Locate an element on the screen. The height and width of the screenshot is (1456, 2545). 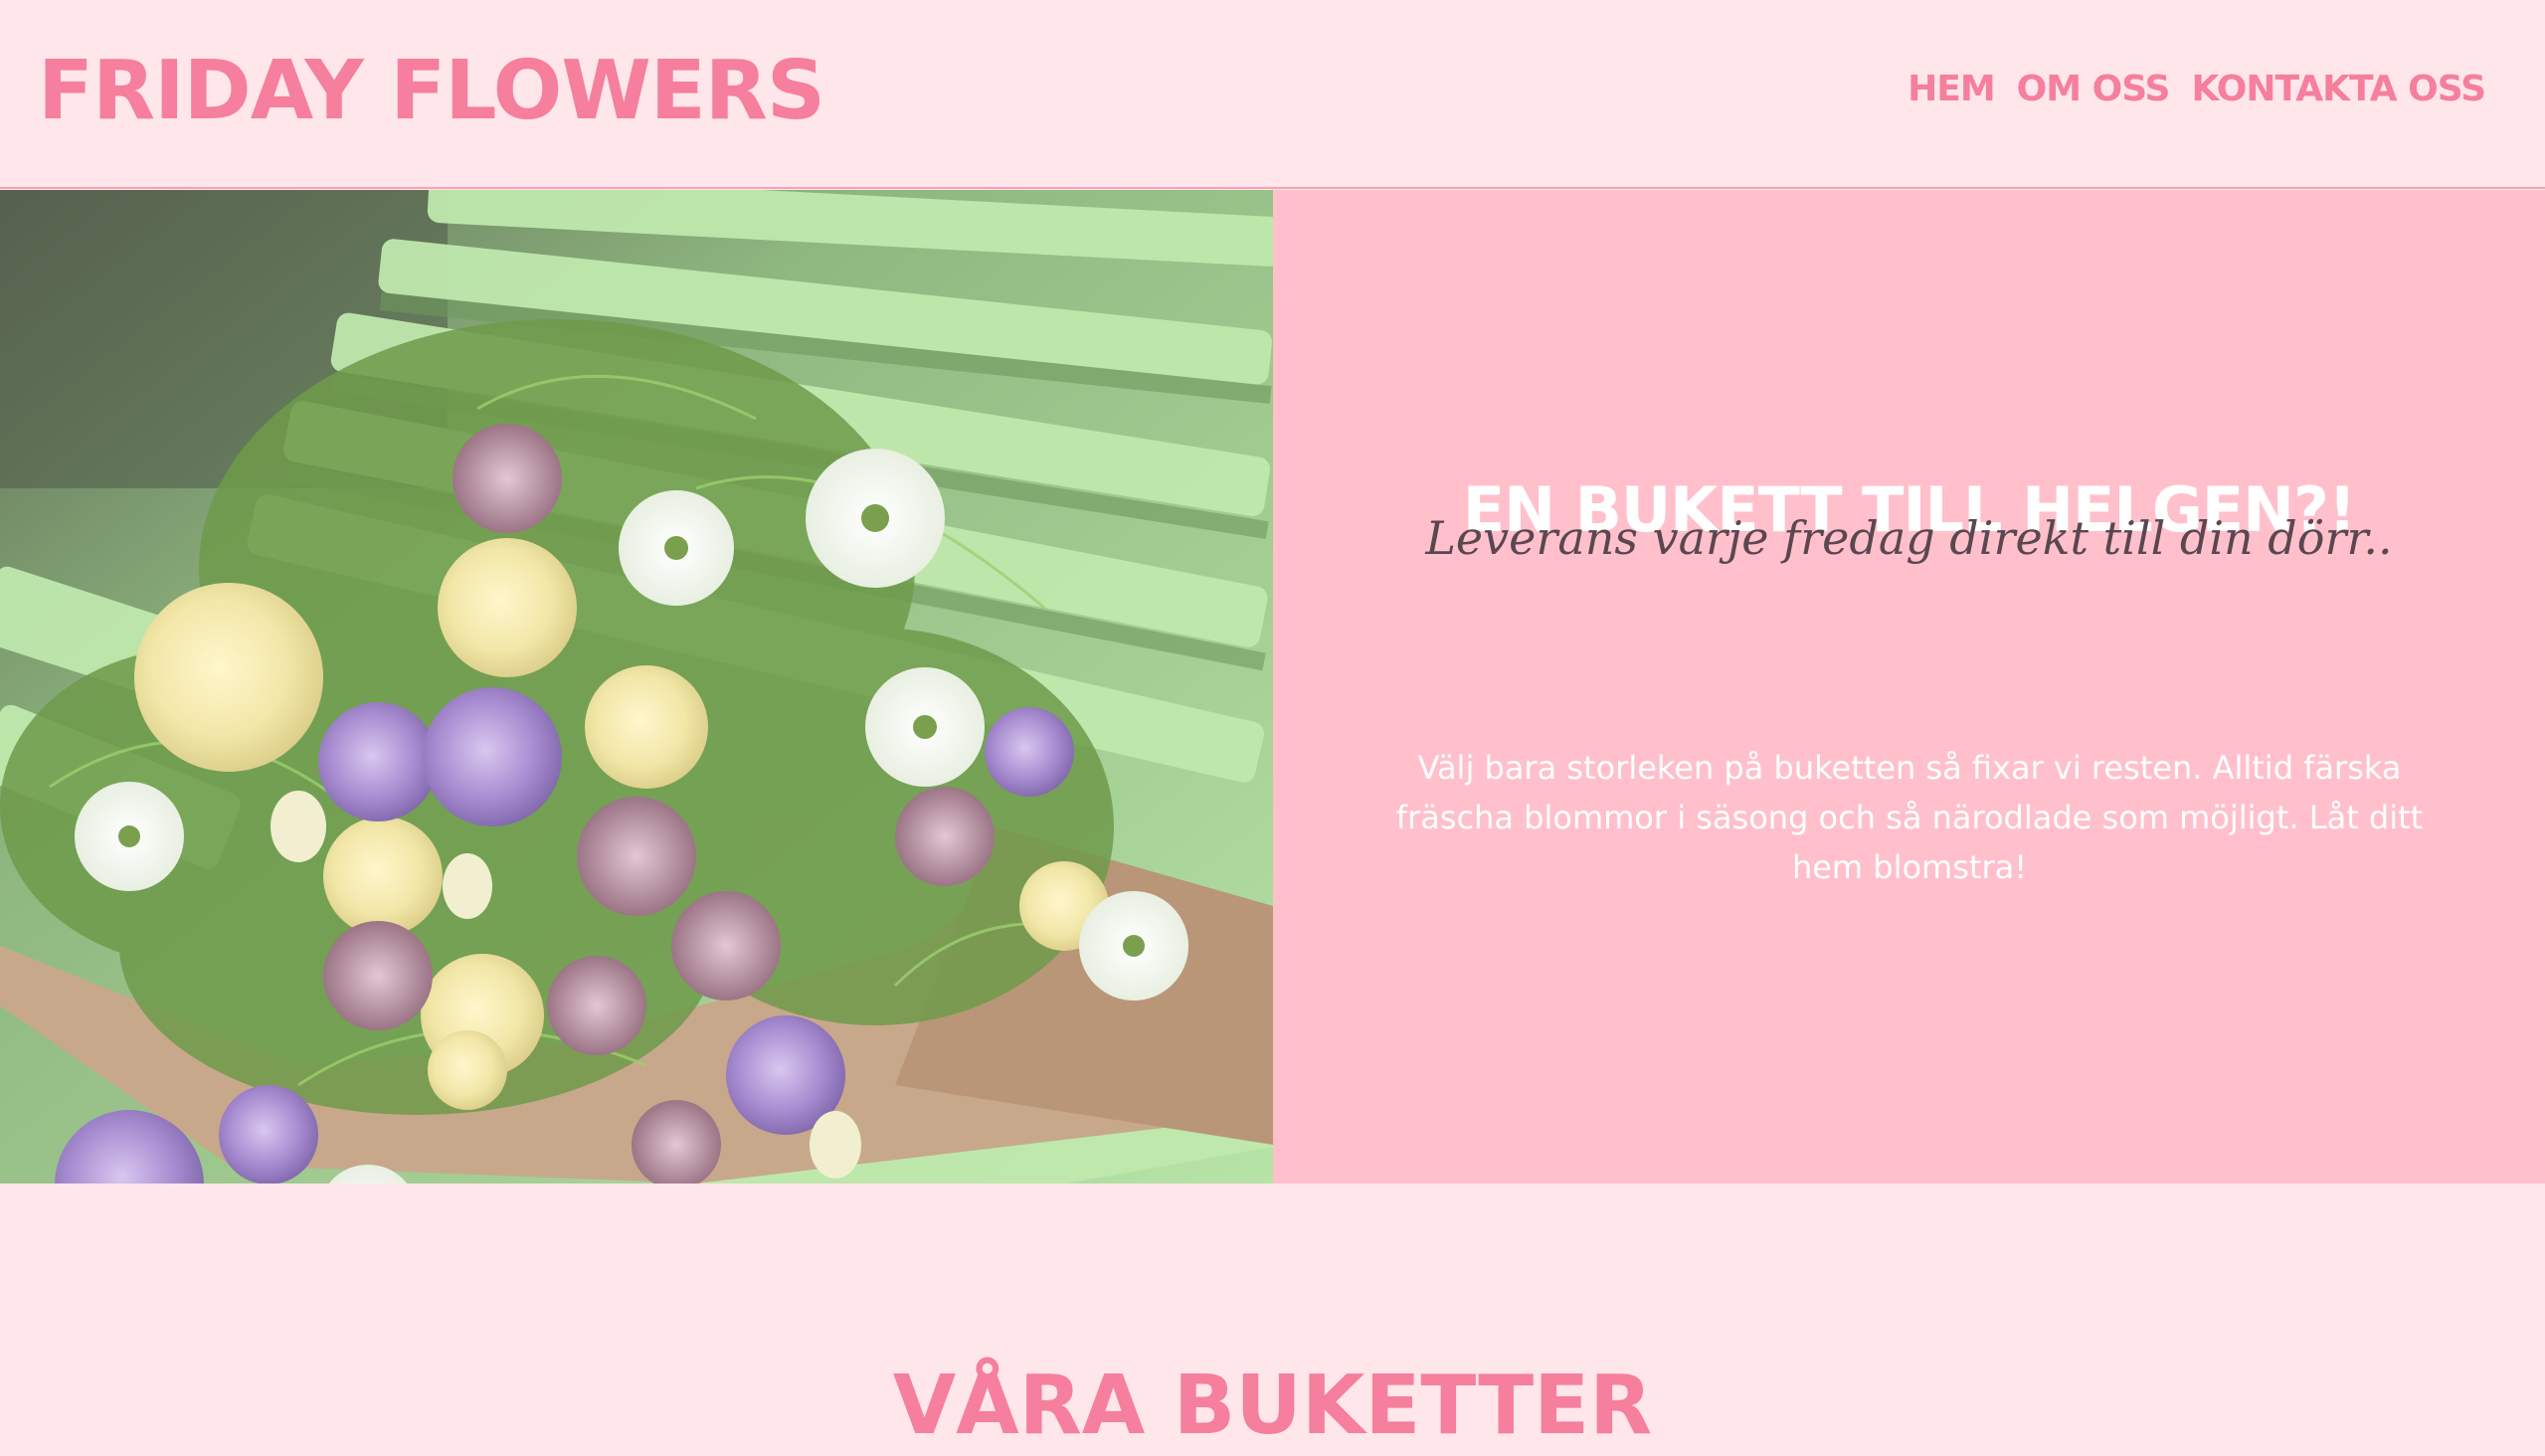
main-nav: HEM OM OSS KONTAKTA OSS is located at coordinates (2197, 89).